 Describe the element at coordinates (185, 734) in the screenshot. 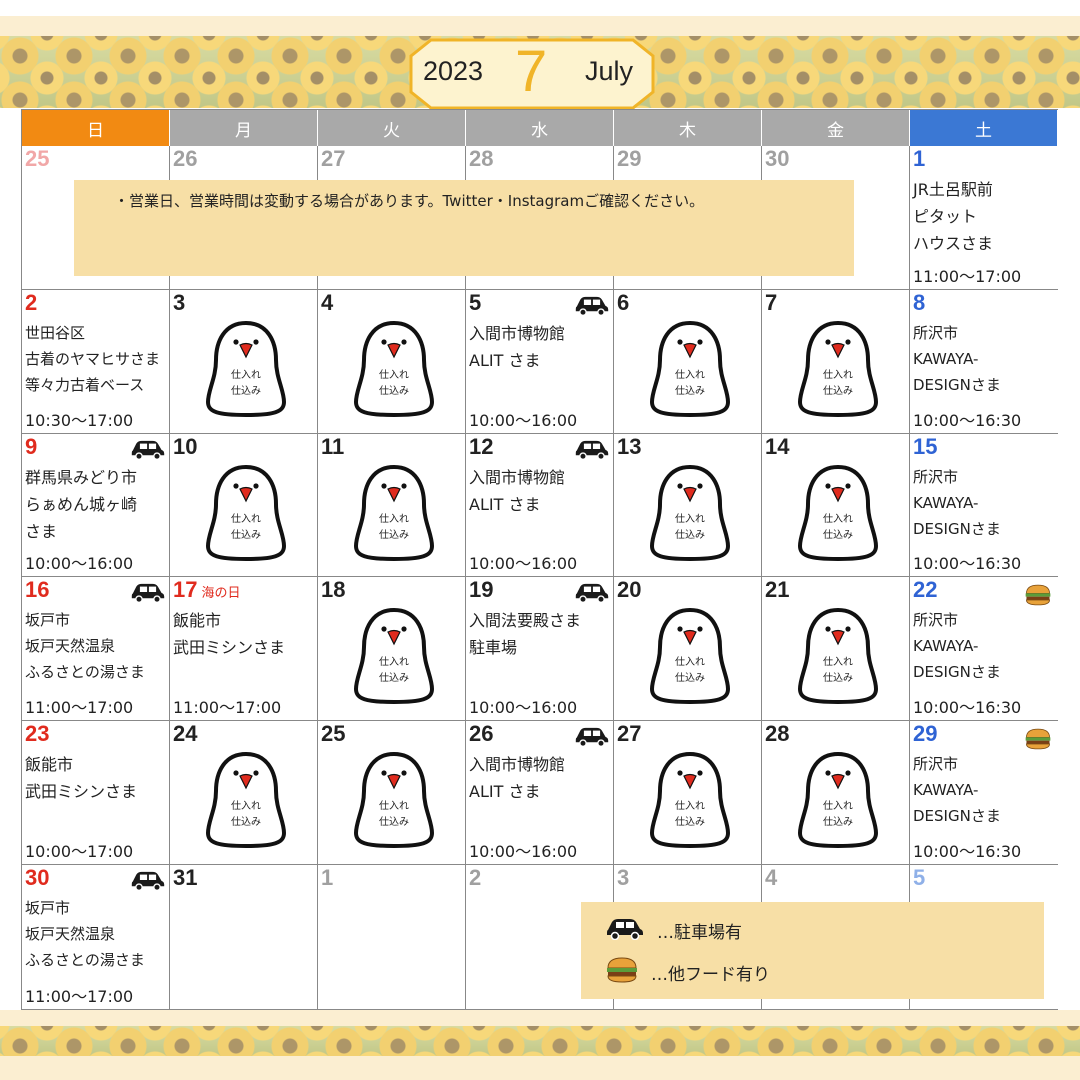

I see `day-number: 24` at that location.